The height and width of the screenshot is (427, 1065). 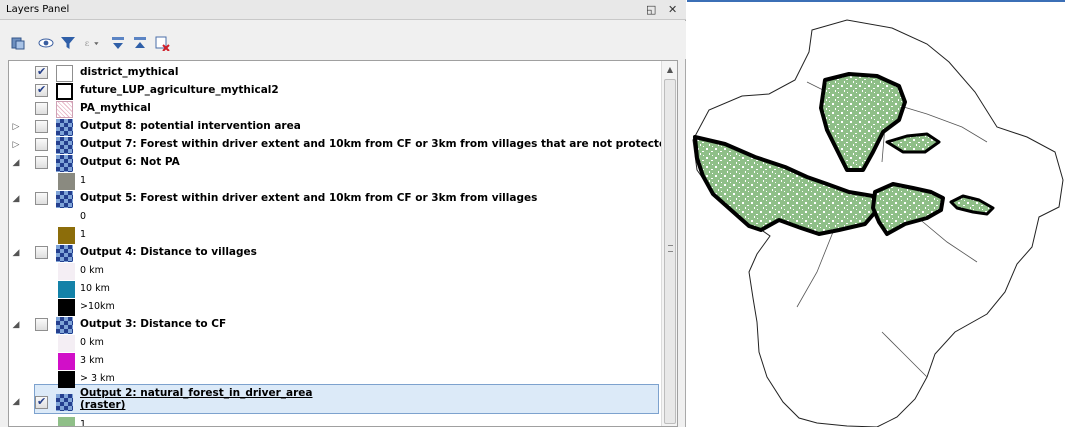 What do you see at coordinates (162, 43) in the screenshot?
I see `remove-layer-icon` at bounding box center [162, 43].